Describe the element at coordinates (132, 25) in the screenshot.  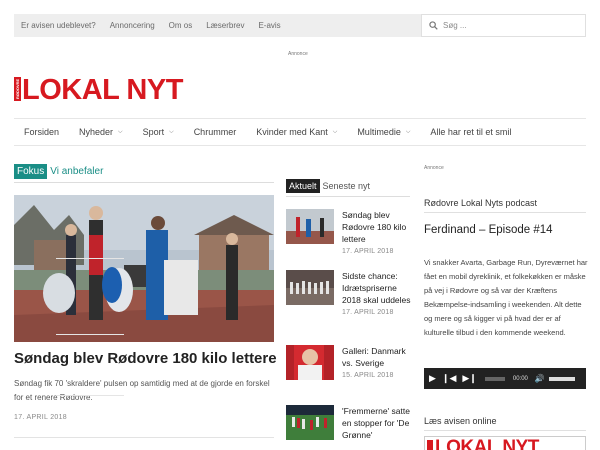
I see `top-link-annoncering: Annoncering` at that location.